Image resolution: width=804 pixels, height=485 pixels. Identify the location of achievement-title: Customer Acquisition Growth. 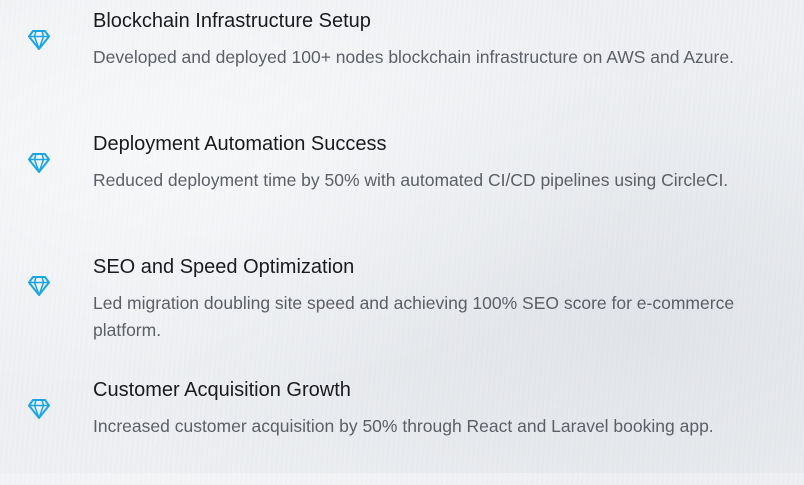
(222, 390).